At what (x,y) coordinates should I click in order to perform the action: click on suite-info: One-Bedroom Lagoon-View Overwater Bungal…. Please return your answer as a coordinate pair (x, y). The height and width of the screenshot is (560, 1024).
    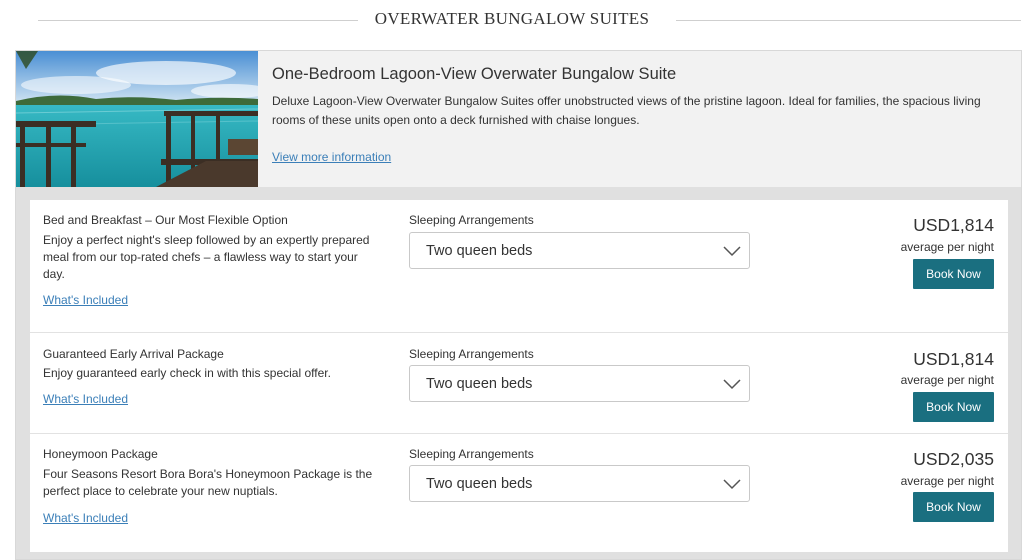
    Looking at the image, I should click on (637, 97).